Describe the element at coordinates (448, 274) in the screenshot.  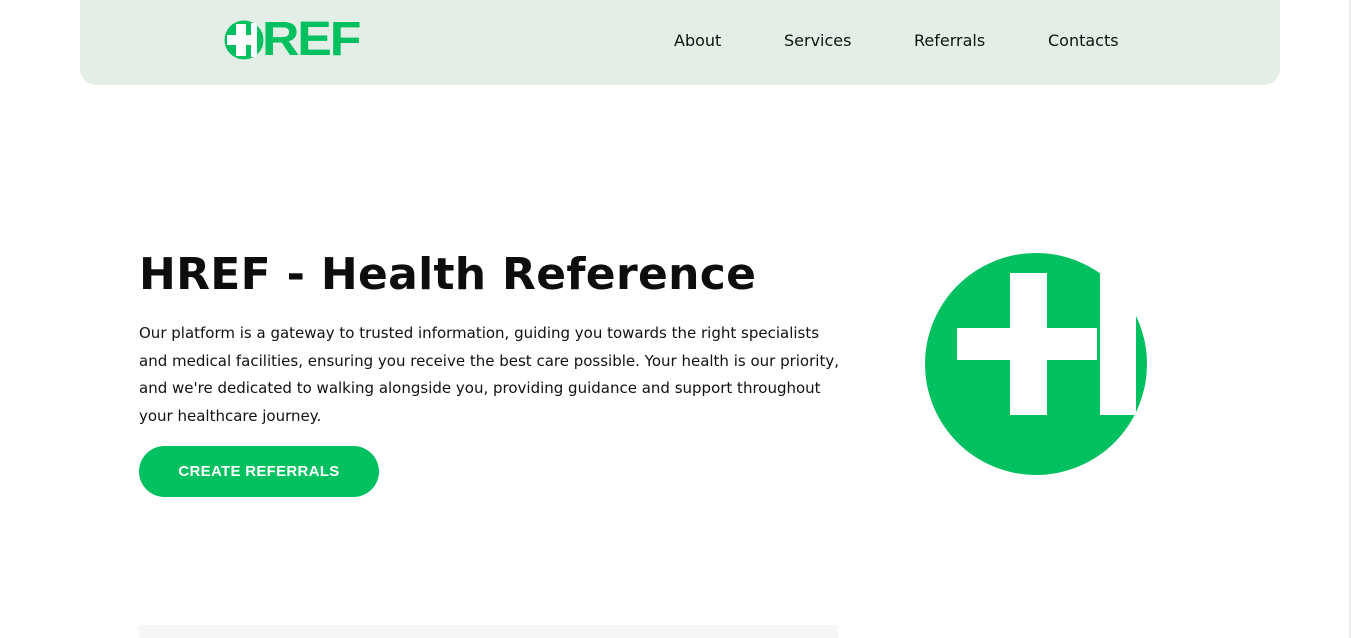
I see `hero-title: HREF - Health Reference` at that location.